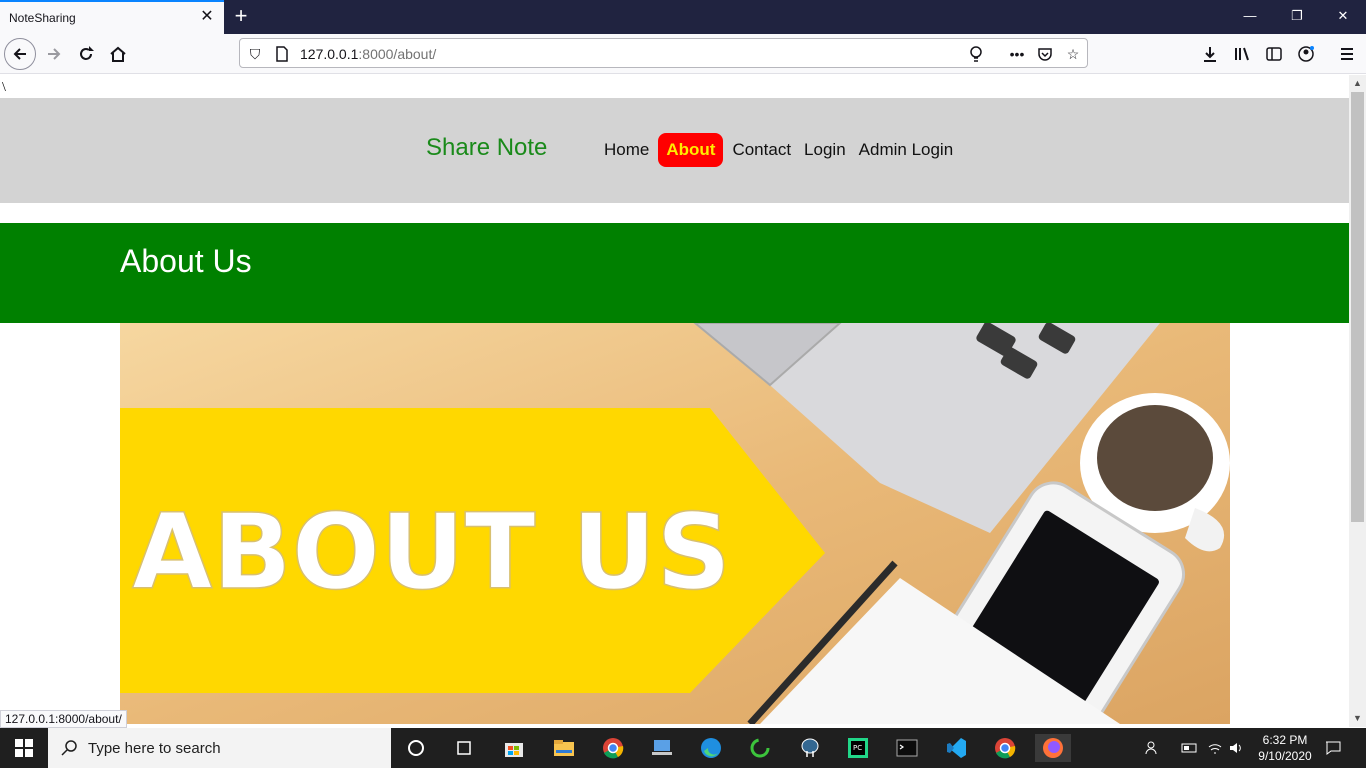  I want to click on new-tab-icon: +, so click(241, 16).